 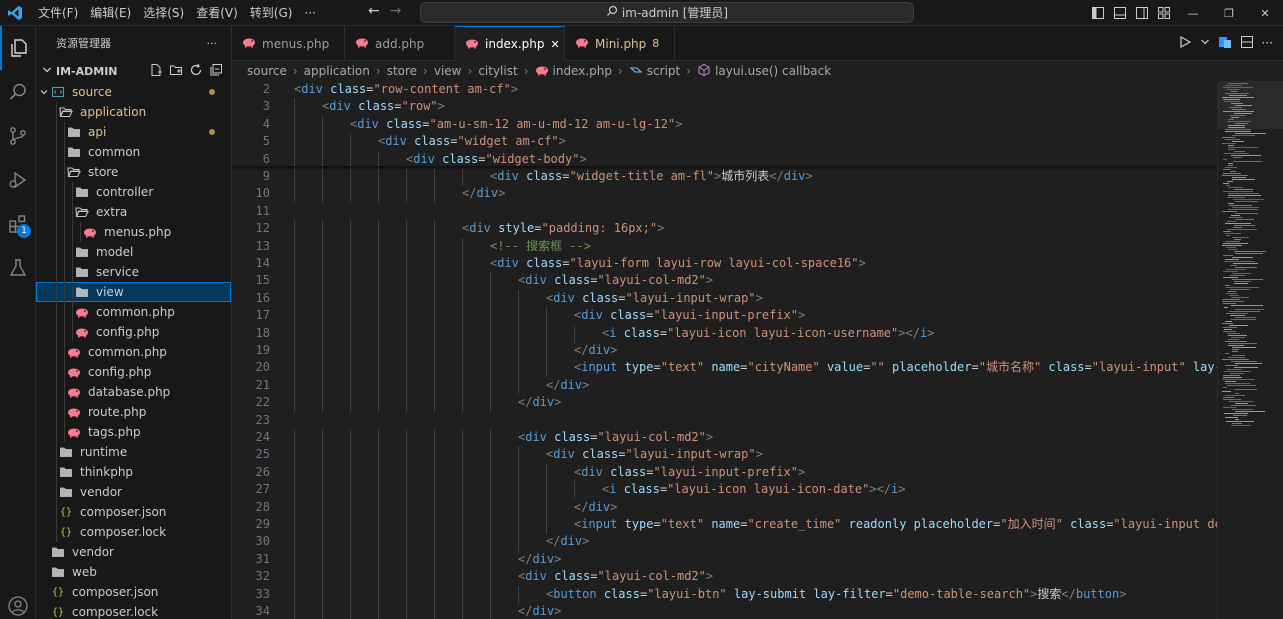 What do you see at coordinates (133, 472) in the screenshot?
I see `tree-item: thinkphp` at bounding box center [133, 472].